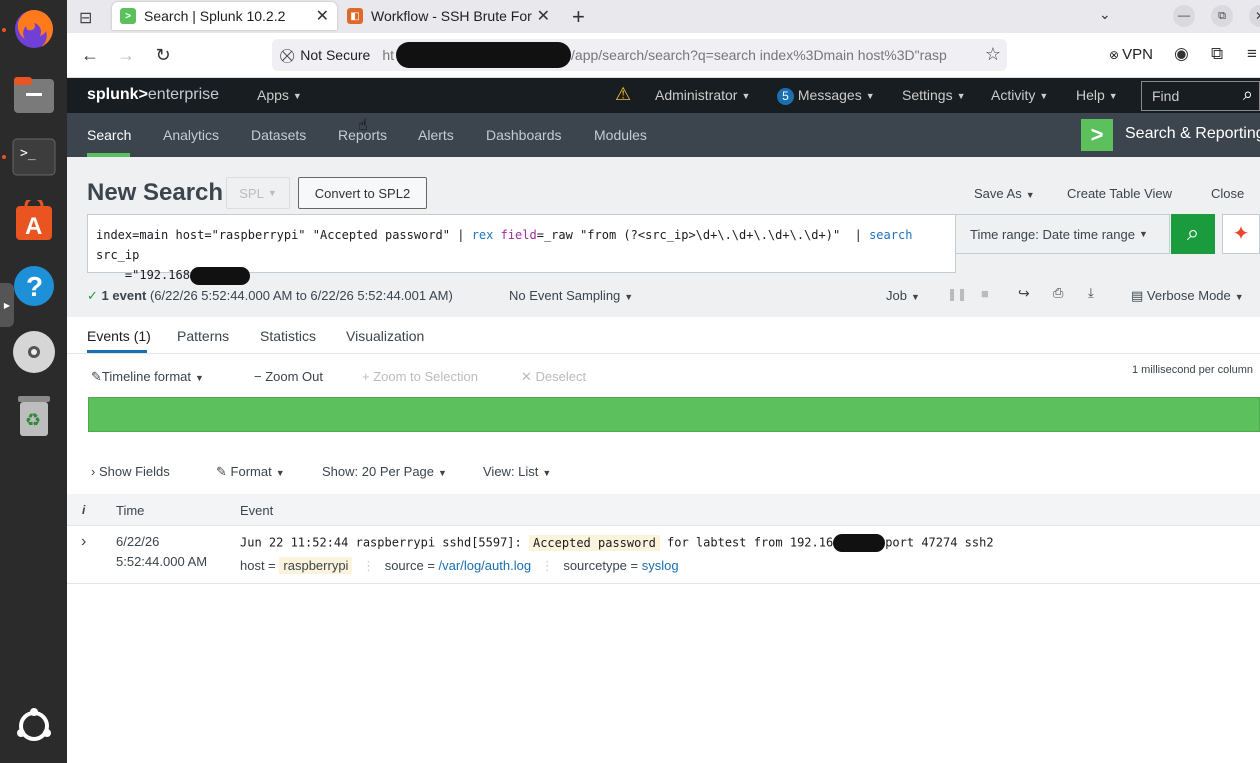 This screenshot has width=1260, height=763. What do you see at coordinates (565, 295) in the screenshot?
I see `sampling-label: No Event Sampling` at bounding box center [565, 295].